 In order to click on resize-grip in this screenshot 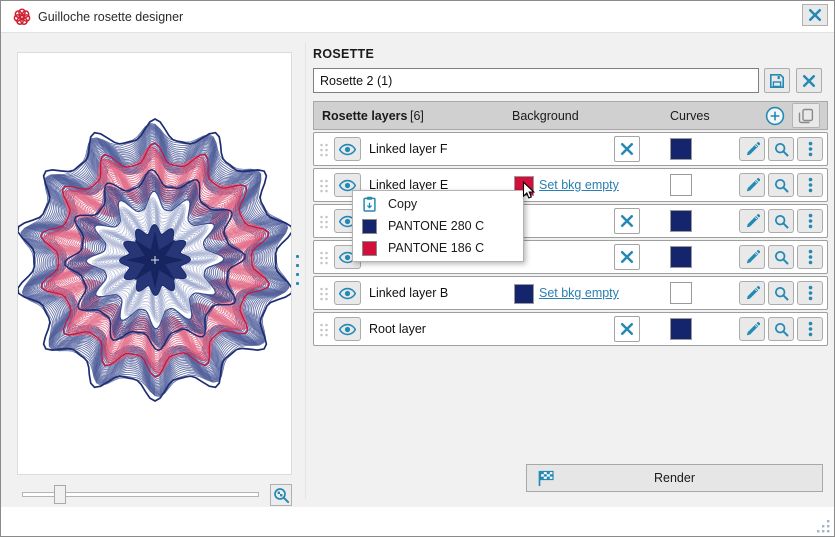, I will do `click(823, 526)`.